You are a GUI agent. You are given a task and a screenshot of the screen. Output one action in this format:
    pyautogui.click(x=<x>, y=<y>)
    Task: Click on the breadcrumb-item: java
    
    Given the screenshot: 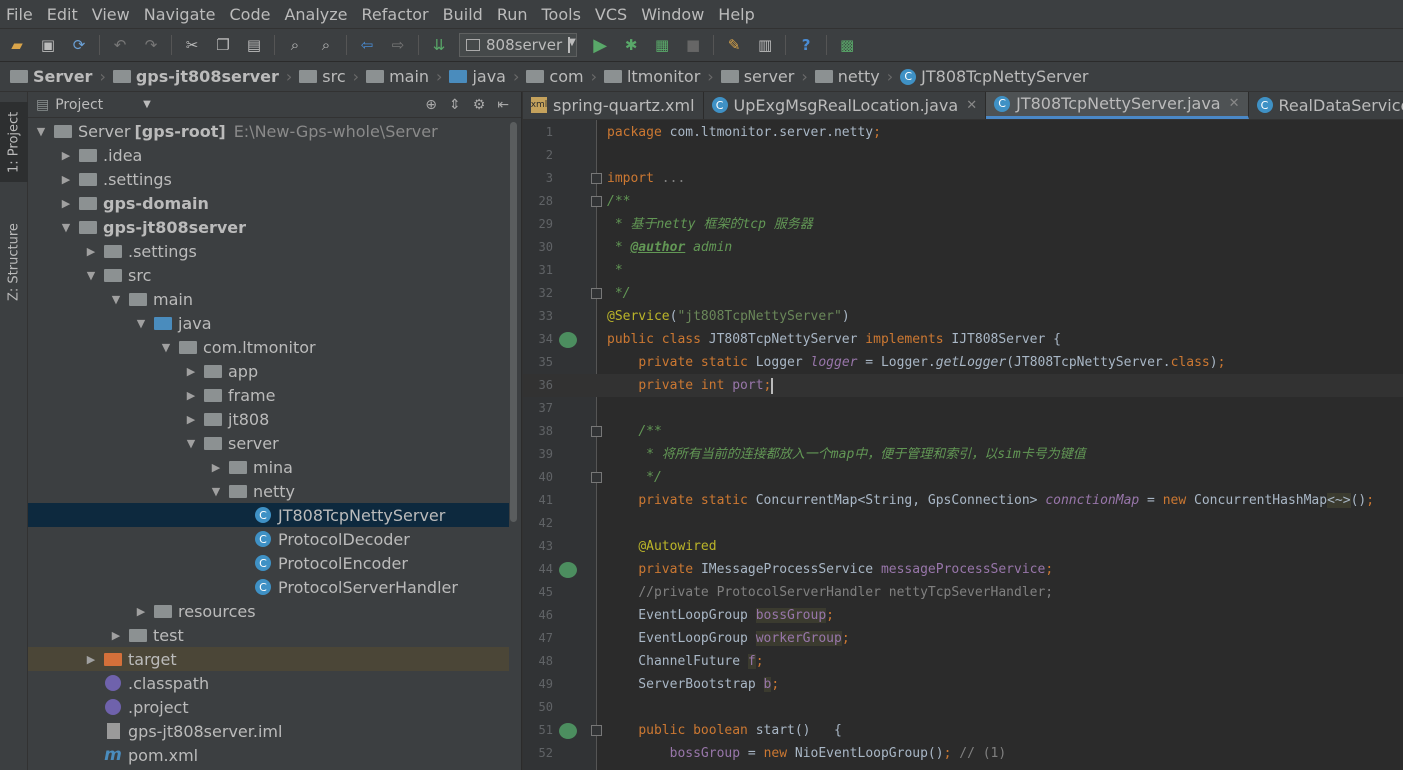 What is the action you would take?
    pyautogui.click(x=477, y=76)
    